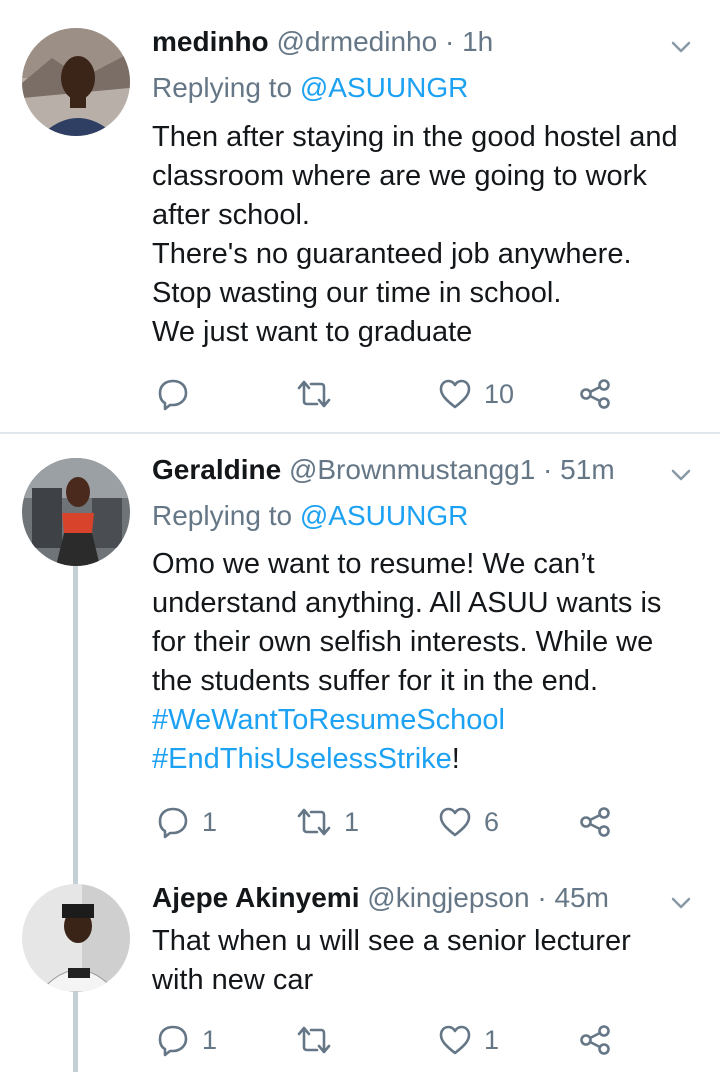 The width and height of the screenshot is (720, 1072). Describe the element at coordinates (476, 394) in the screenshot. I see `like-button: 10` at that location.